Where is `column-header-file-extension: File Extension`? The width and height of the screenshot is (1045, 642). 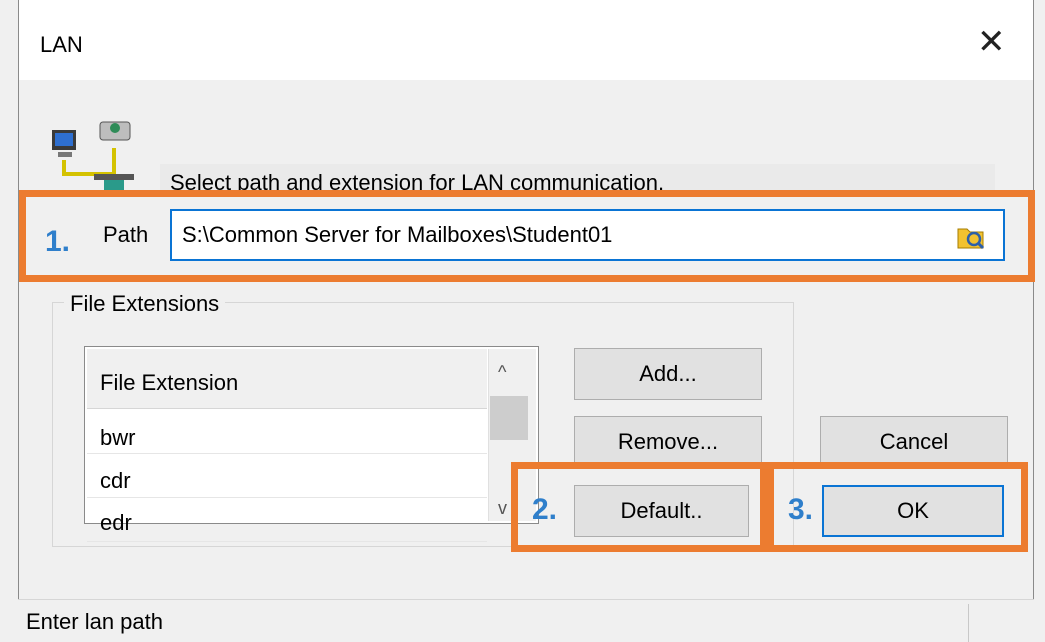
column-header-file-extension: File Extension is located at coordinates (169, 382).